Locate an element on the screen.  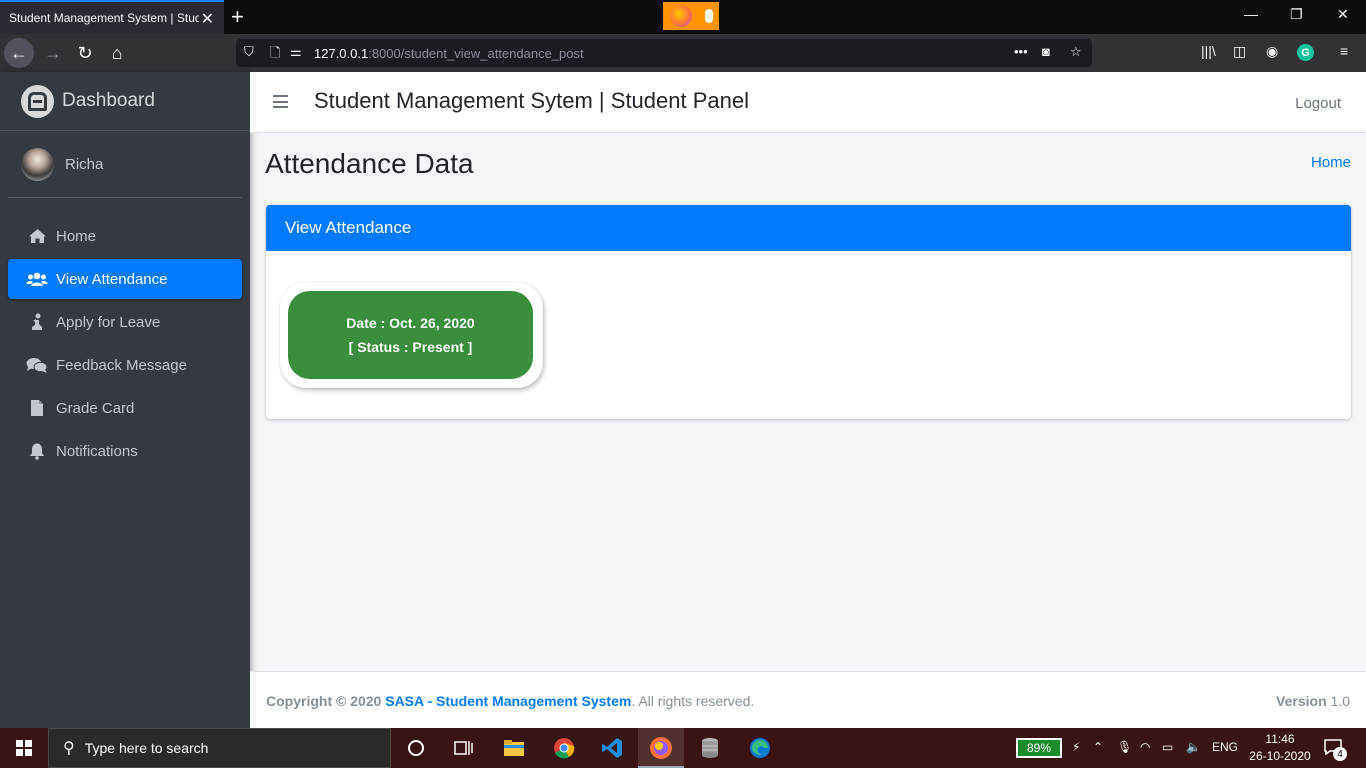
file-icon is located at coordinates (37, 408).